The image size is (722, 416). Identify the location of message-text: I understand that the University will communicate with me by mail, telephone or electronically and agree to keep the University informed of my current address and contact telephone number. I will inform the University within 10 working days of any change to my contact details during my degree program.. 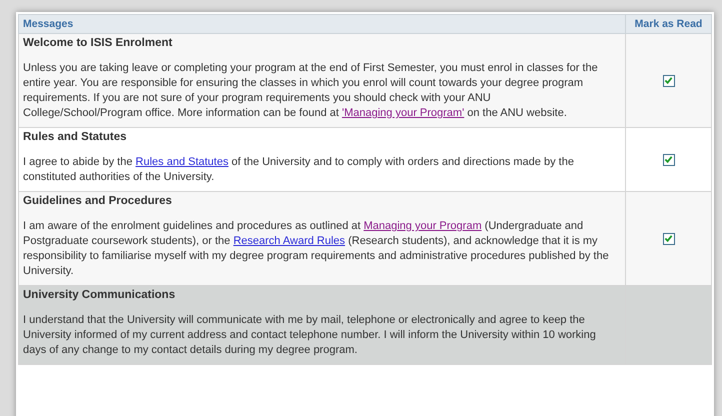
(310, 335).